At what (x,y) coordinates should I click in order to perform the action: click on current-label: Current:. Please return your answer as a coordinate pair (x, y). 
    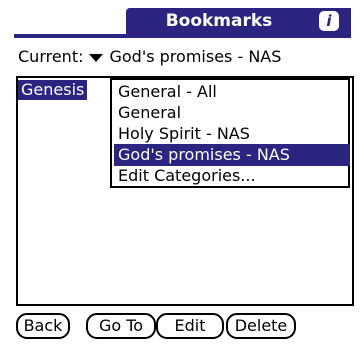
    Looking at the image, I should click on (51, 56).